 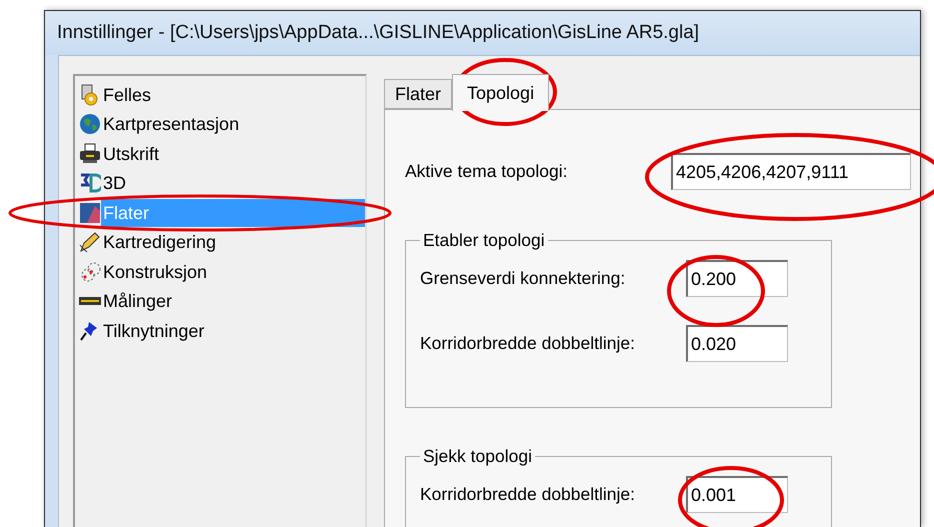 I want to click on 3d-icon, so click(x=90, y=183).